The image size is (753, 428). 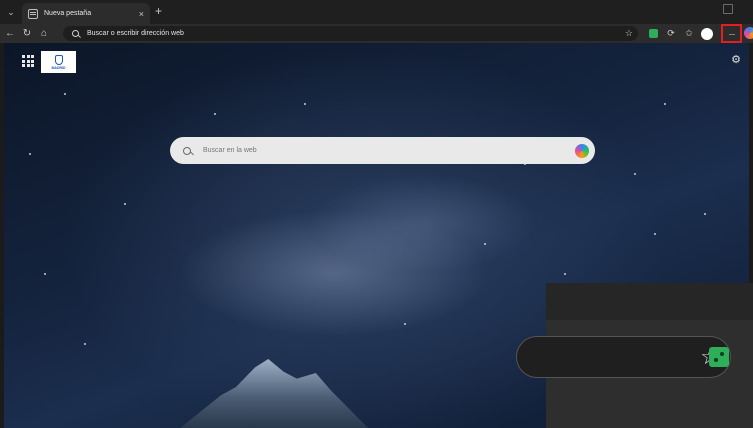 I want to click on green-extension-button, so click(x=653, y=34).